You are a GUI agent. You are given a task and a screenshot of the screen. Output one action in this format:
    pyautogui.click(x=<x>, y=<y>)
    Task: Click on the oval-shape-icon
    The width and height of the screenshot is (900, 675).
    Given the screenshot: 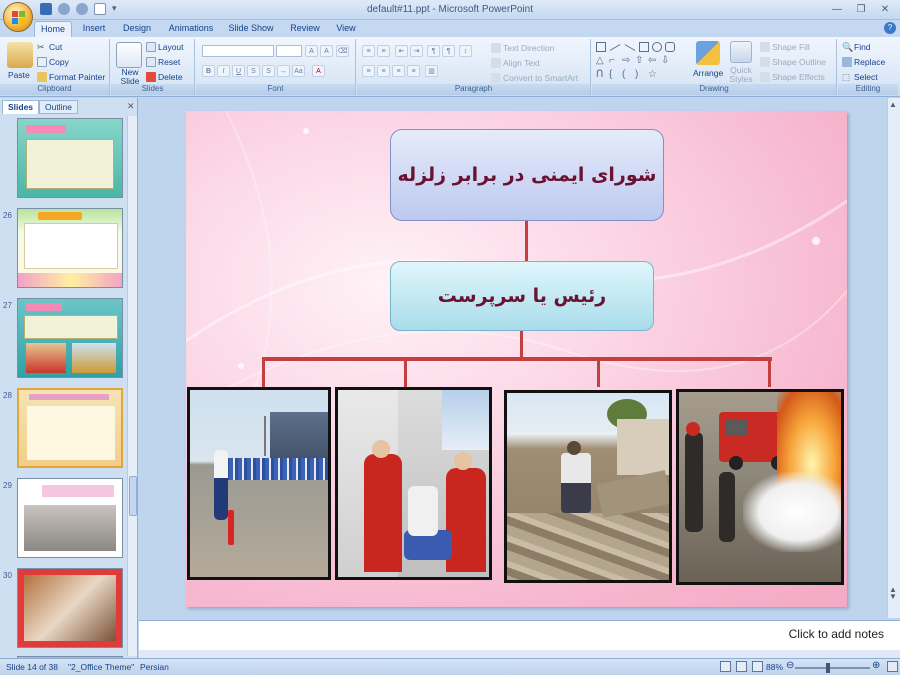 What is the action you would take?
    pyautogui.click(x=657, y=47)
    